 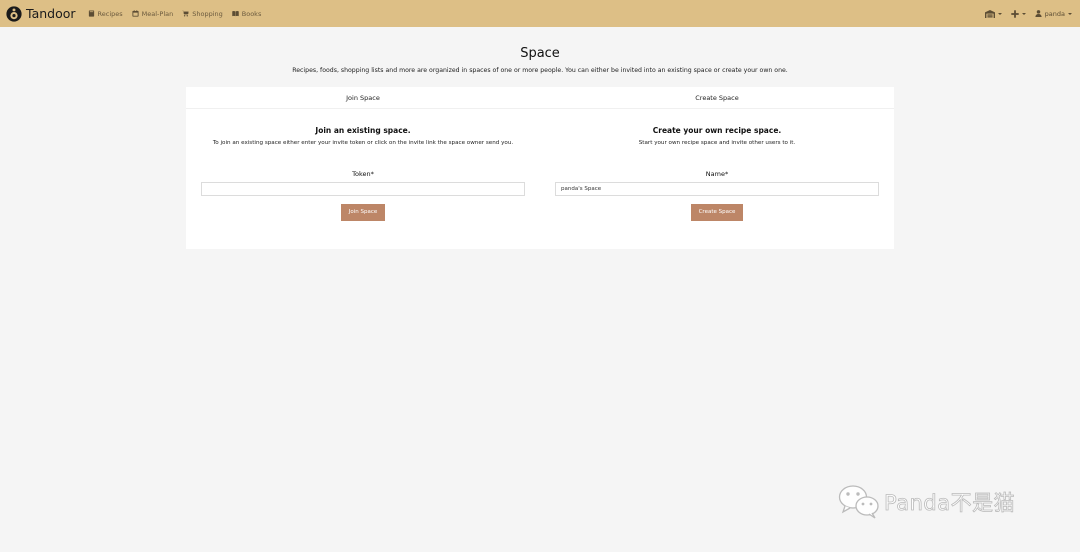 I want to click on watermark-text: Panda不是猫, so click(x=950, y=503).